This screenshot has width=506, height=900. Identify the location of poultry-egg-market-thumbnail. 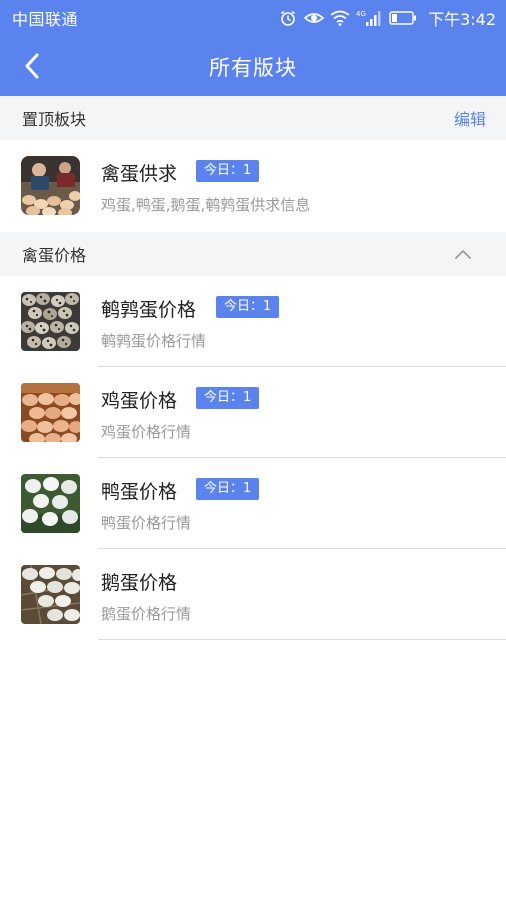
(50, 185).